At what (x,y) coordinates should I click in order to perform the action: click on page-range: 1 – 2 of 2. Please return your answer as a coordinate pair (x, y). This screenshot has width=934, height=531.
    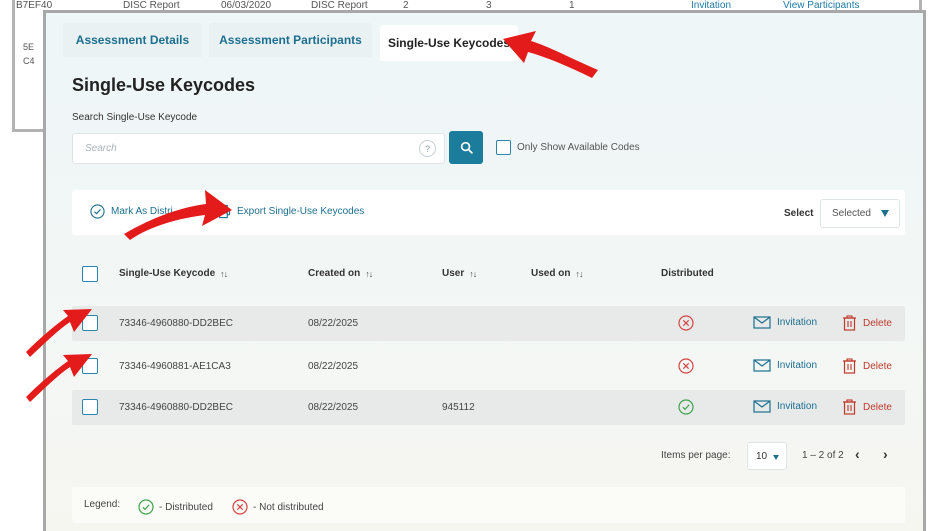
    Looking at the image, I should click on (823, 455).